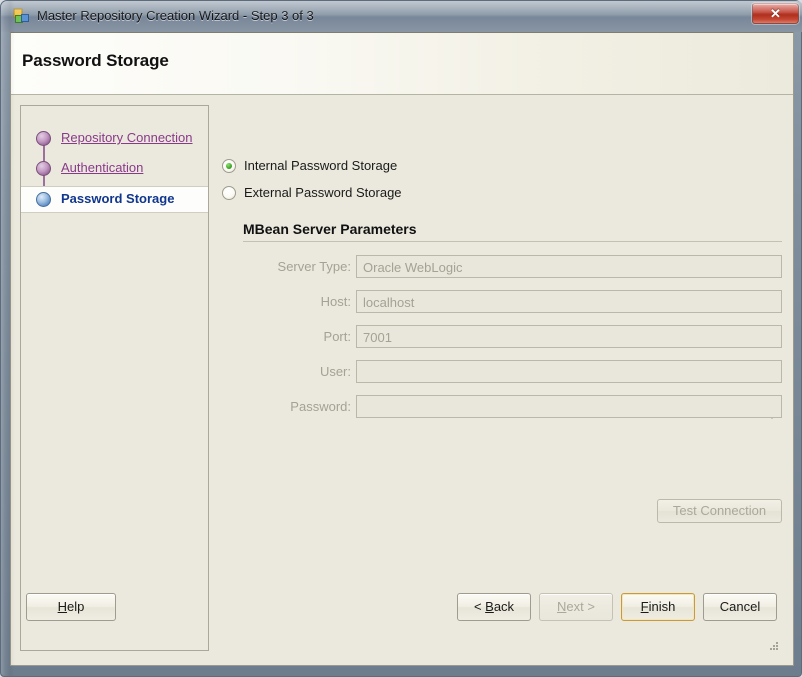 Image resolution: width=802 pixels, height=677 pixels. I want to click on field-label: Password:, so click(320, 406).